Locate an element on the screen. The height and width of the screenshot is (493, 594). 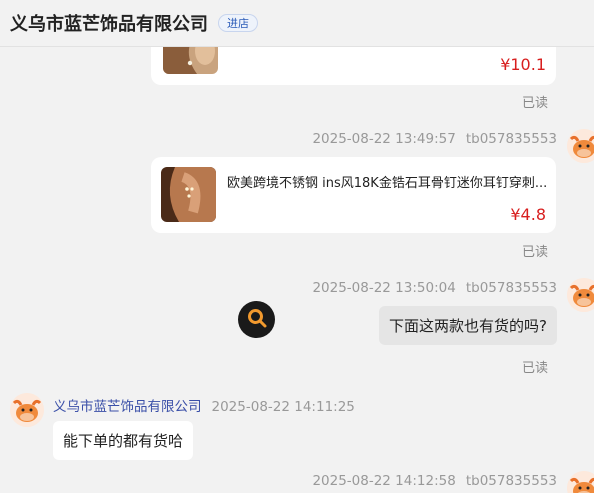
shop-avatar is located at coordinates (27, 410).